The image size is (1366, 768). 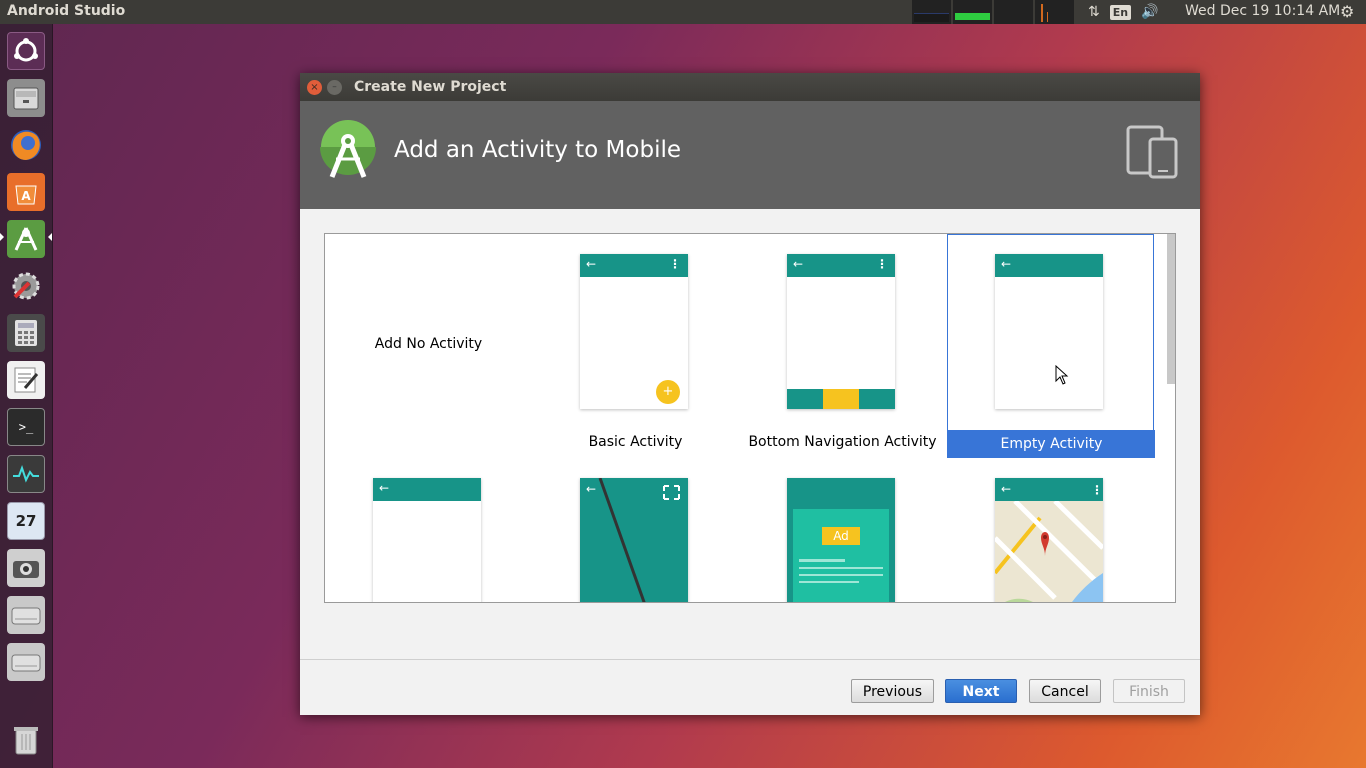 I want to click on phone-tablet-icon, so click(x=1152, y=152).